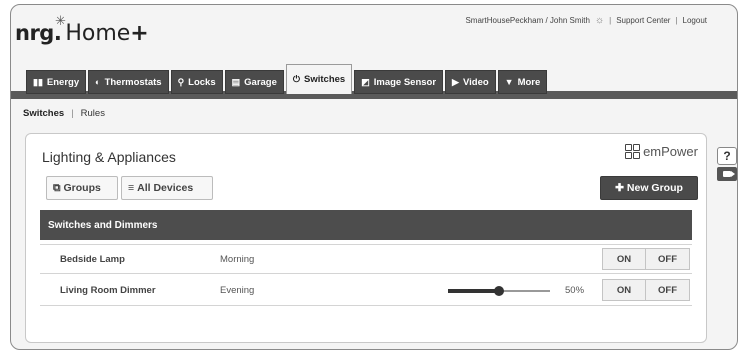  What do you see at coordinates (509, 82) in the screenshot?
I see `caret-down-icon: ▼` at bounding box center [509, 82].